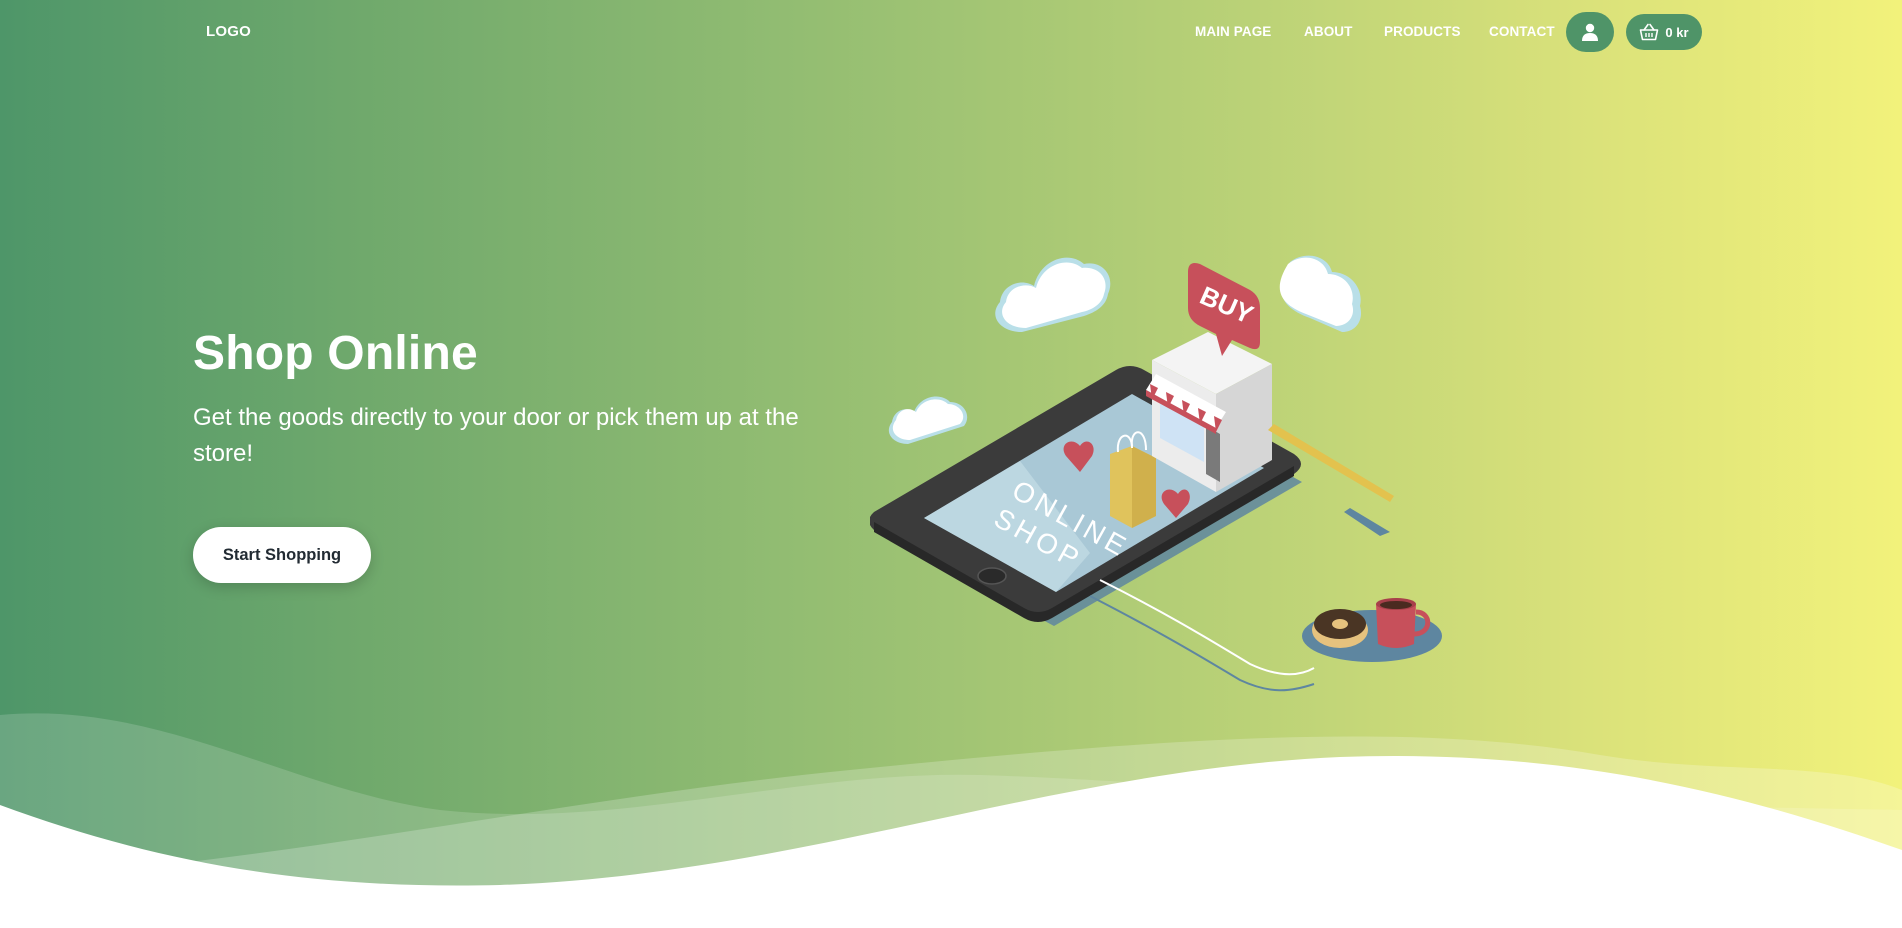 The width and height of the screenshot is (1902, 928). What do you see at coordinates (1156, 473) in the screenshot?
I see `online-shop-illustration: ONLINE SHOP BUY` at bounding box center [1156, 473].